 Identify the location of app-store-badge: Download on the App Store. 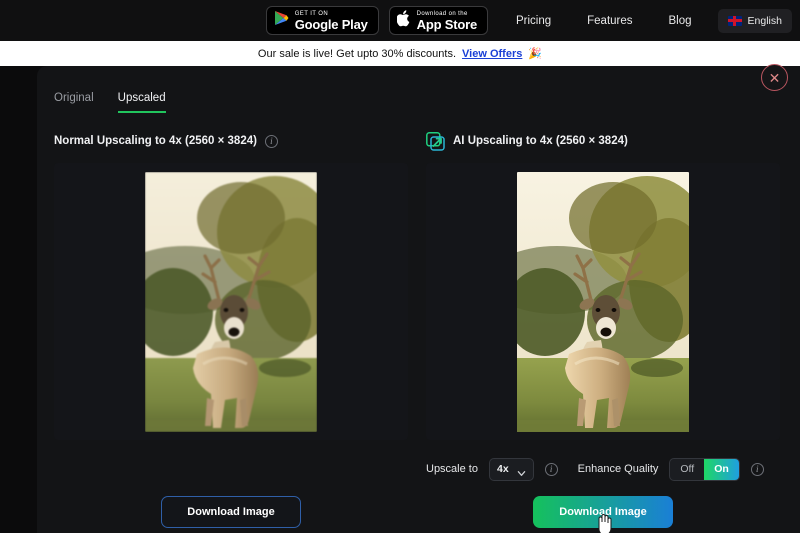
(438, 20).